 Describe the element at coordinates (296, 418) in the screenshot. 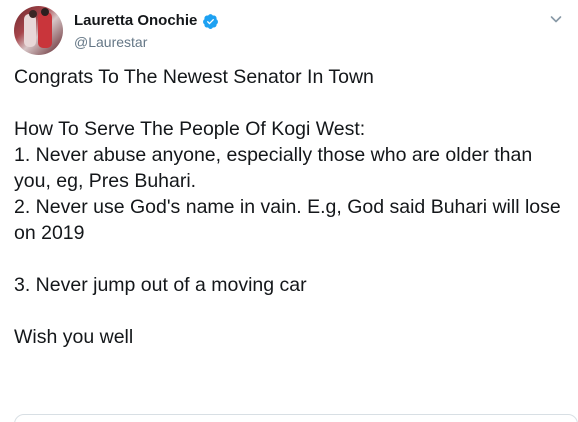

I see `embedded-card` at that location.